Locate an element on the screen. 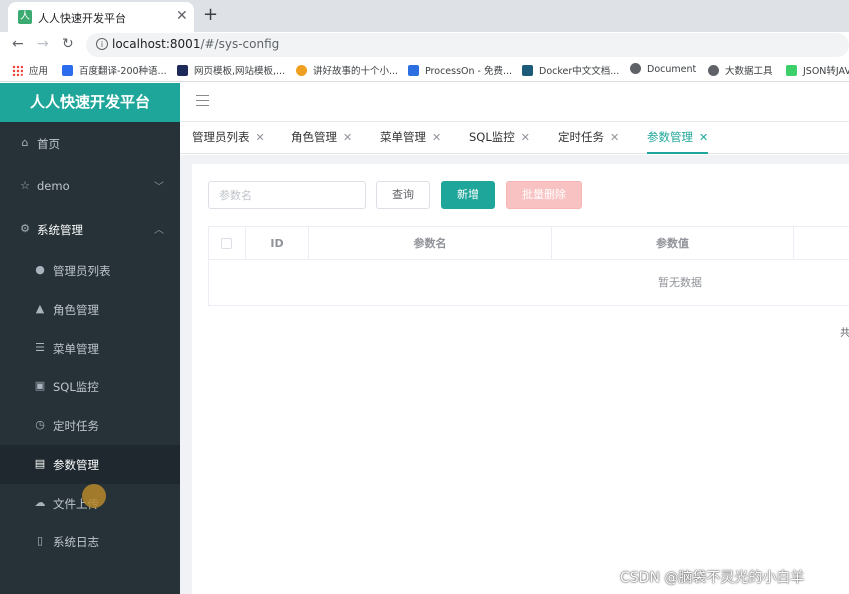 This screenshot has width=849, height=594. forward-icon: → is located at coordinates (43, 44).